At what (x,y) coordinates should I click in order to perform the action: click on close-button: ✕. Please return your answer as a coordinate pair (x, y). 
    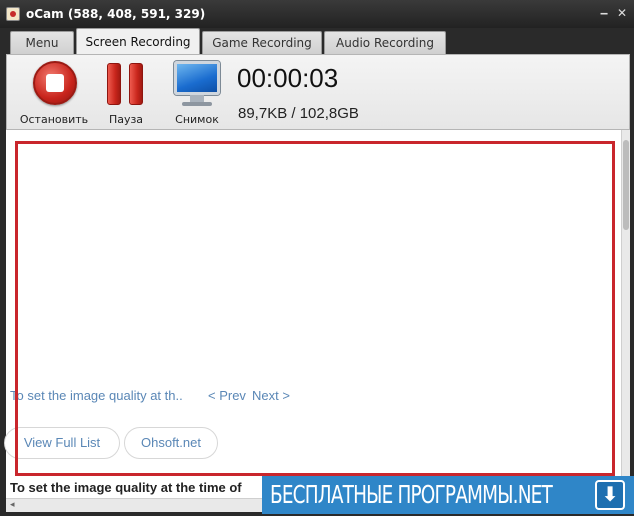
    Looking at the image, I should click on (622, 13).